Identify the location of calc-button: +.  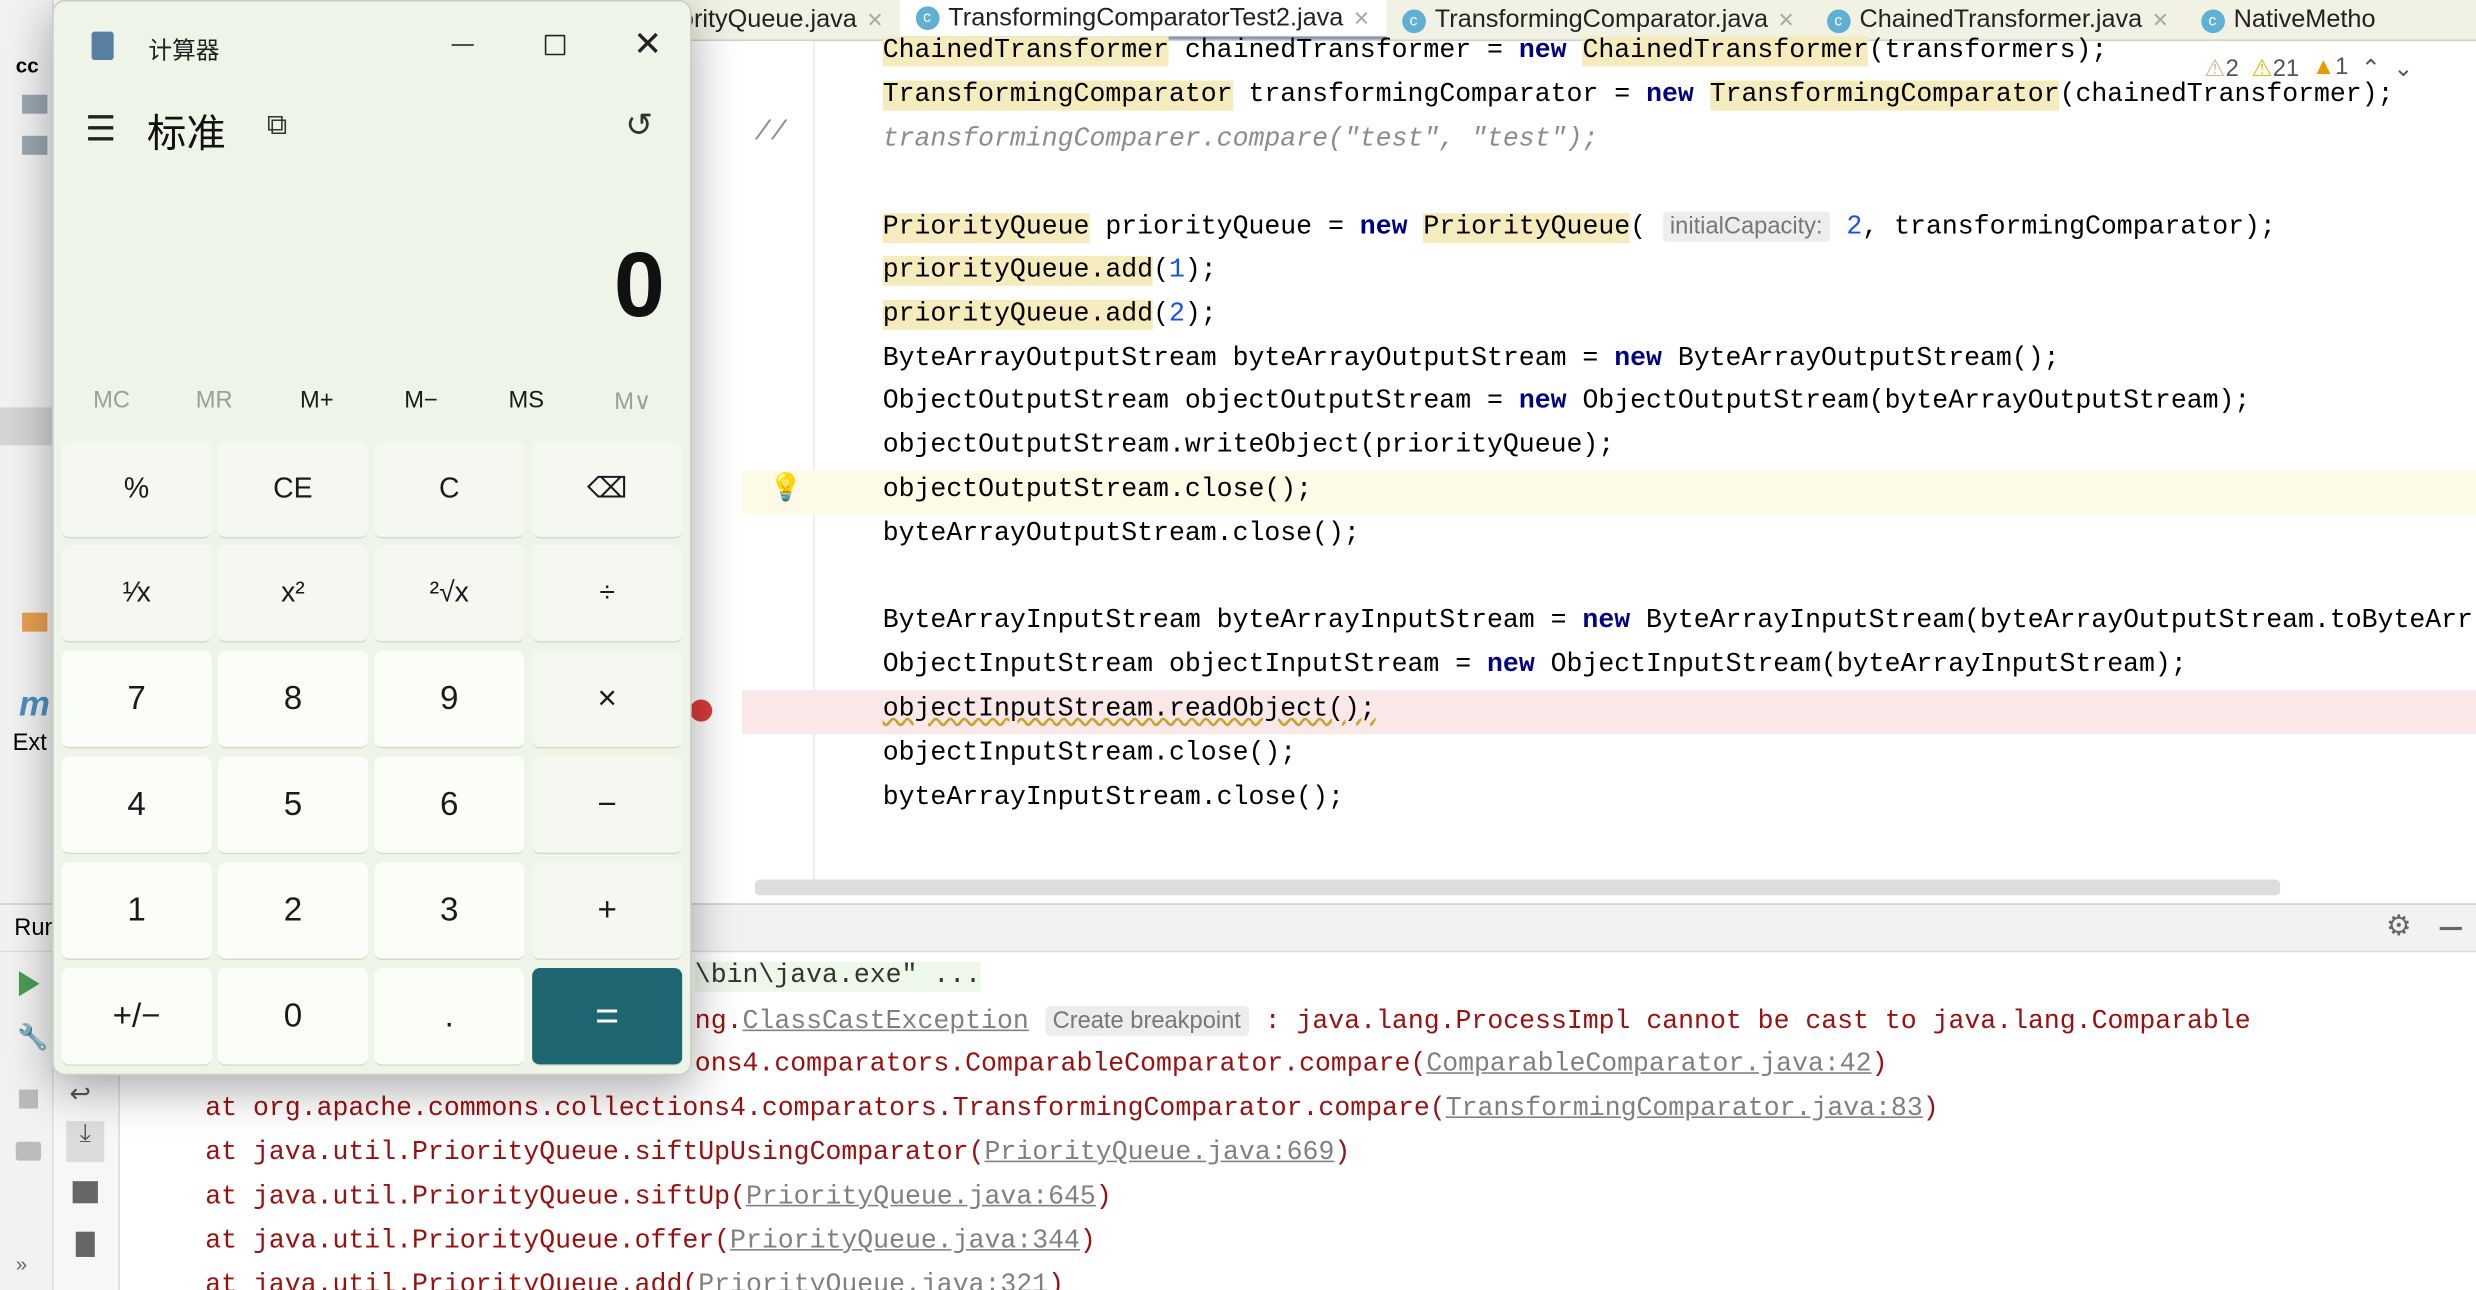
(607, 911).